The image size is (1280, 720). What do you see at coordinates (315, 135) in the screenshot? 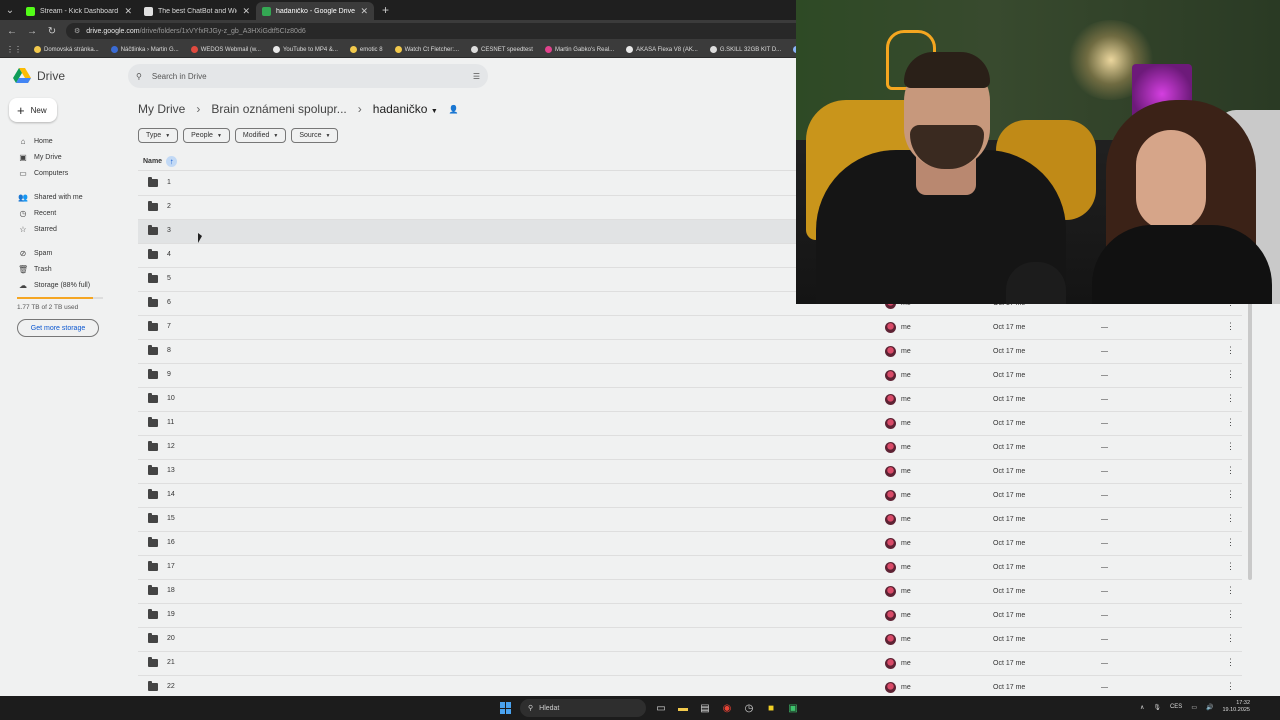
I see `filter-source: Source ▼` at bounding box center [315, 135].